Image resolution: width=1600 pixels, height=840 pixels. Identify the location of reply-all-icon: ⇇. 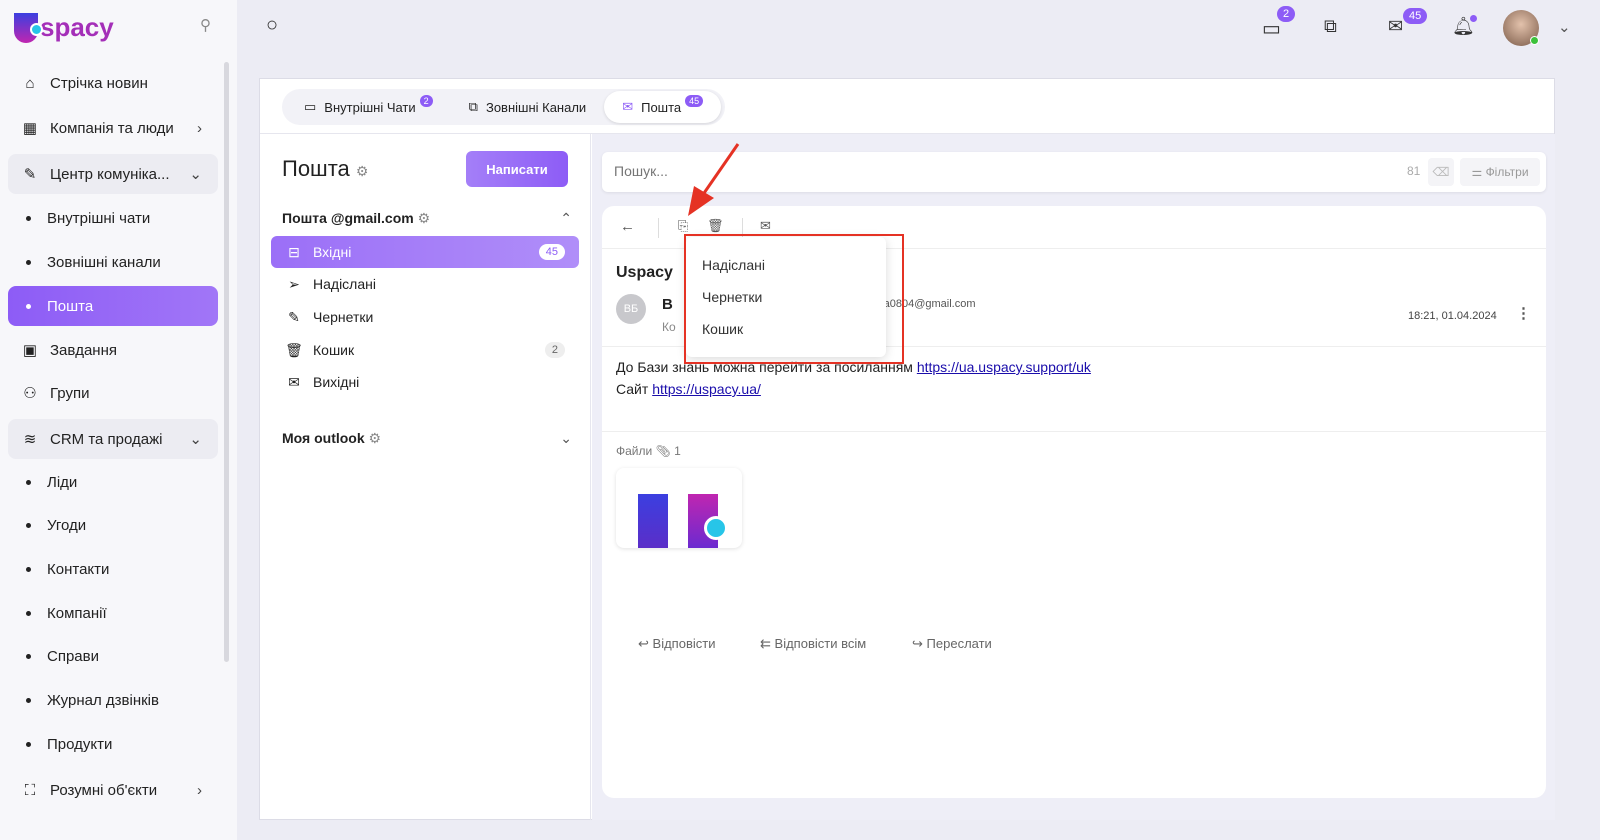
(765, 643).